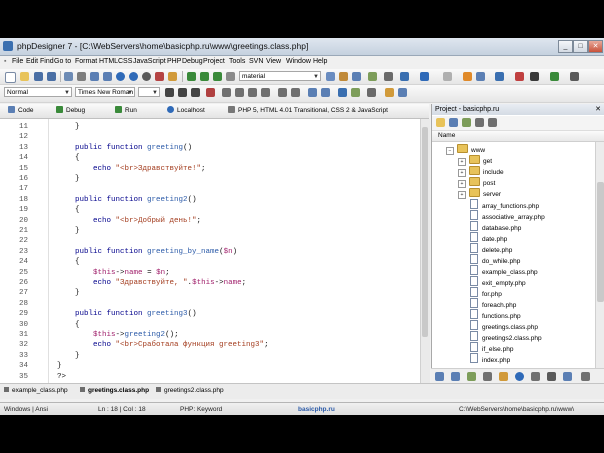 This screenshot has height=453, width=604. What do you see at coordinates (120, 76) in the screenshot?
I see `browser-preview-icon` at bounding box center [120, 76].